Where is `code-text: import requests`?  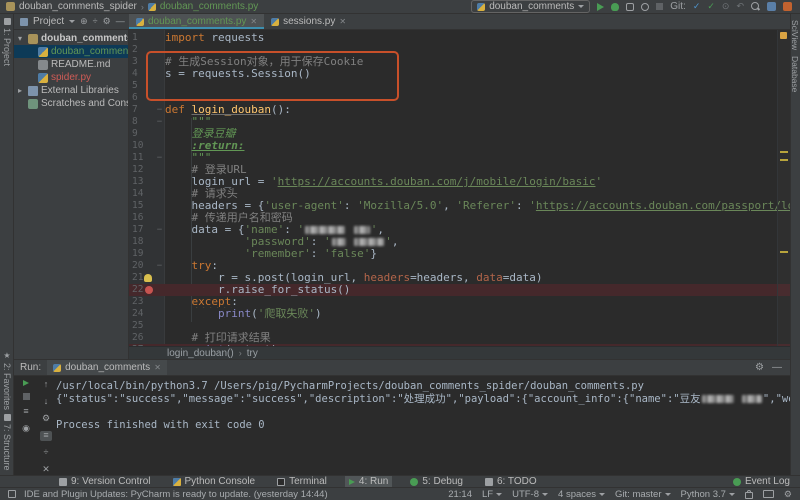 code-text: import requests is located at coordinates (477, 38).